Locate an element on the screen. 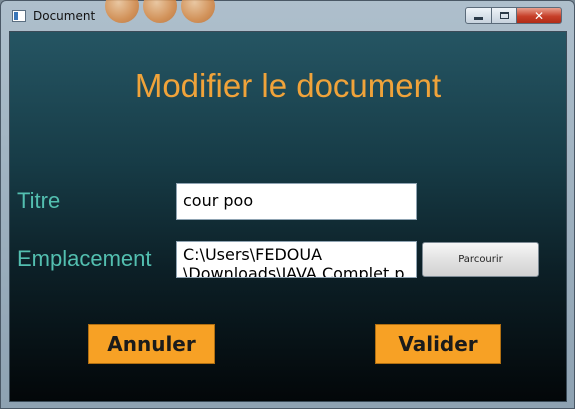  minimize-button is located at coordinates (478, 15).